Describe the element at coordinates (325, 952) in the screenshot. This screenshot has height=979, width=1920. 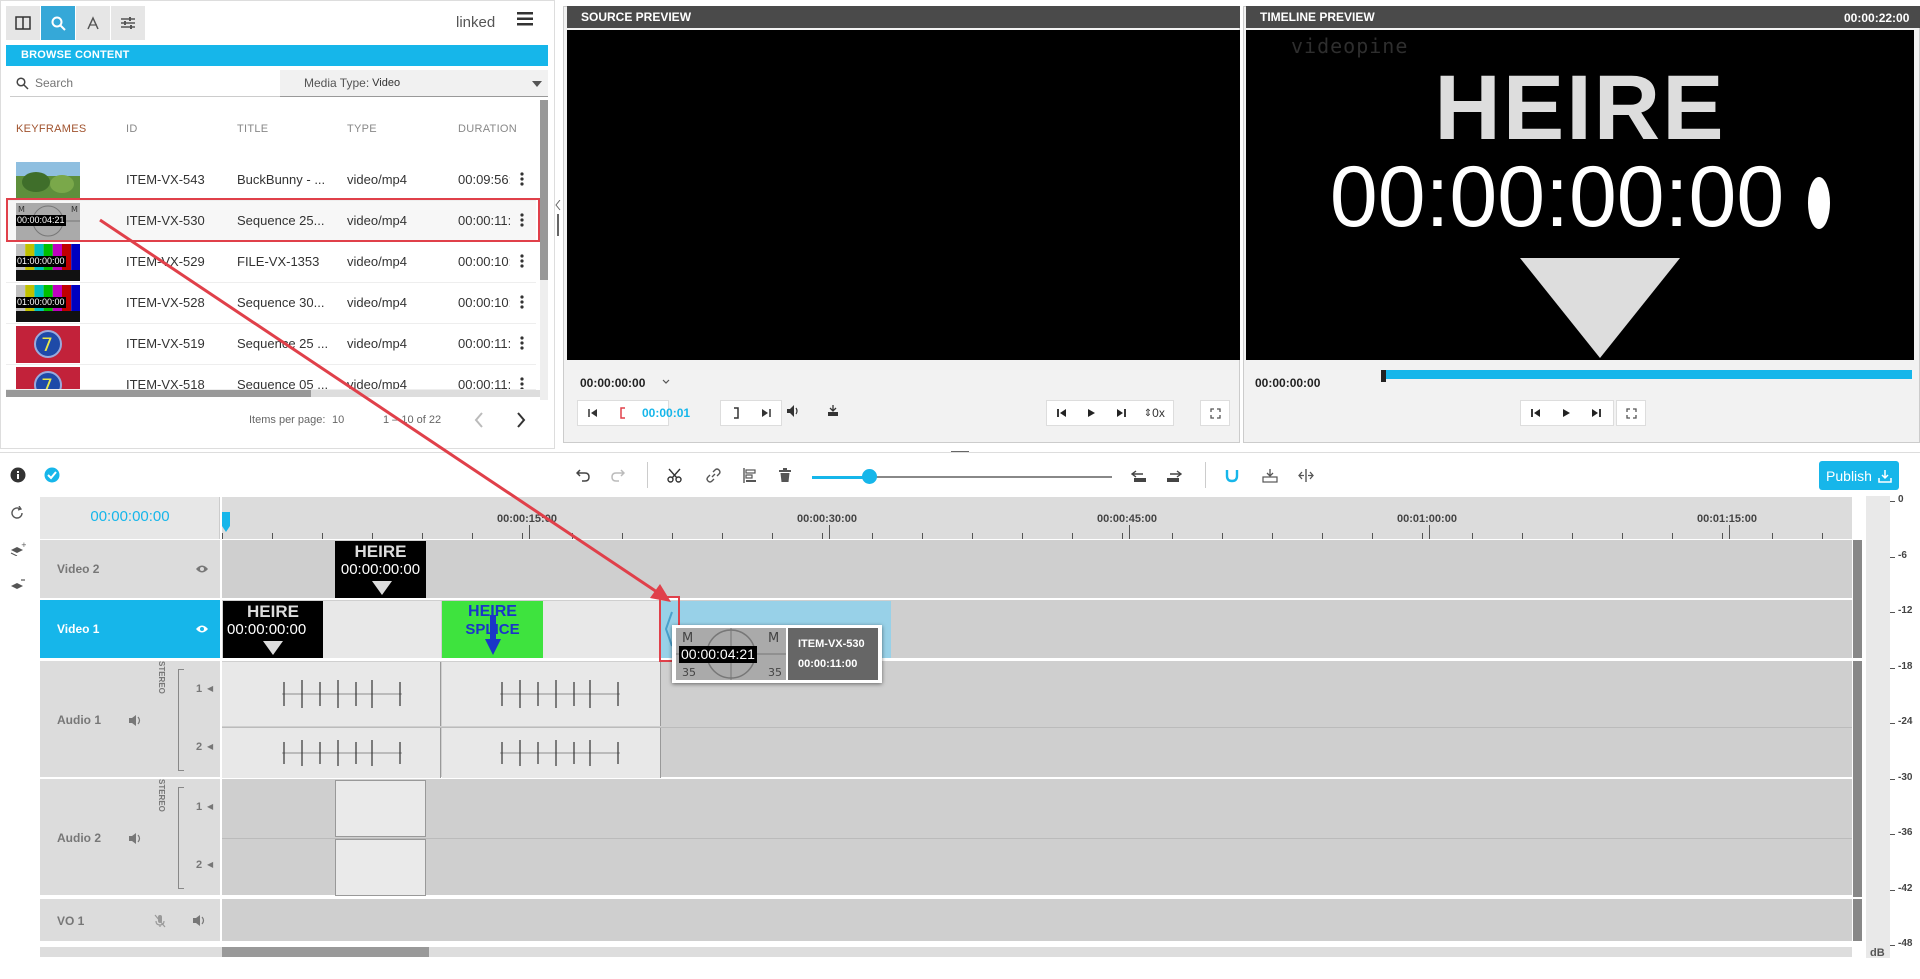
I see `timeline-scrollbar-thumb` at that location.